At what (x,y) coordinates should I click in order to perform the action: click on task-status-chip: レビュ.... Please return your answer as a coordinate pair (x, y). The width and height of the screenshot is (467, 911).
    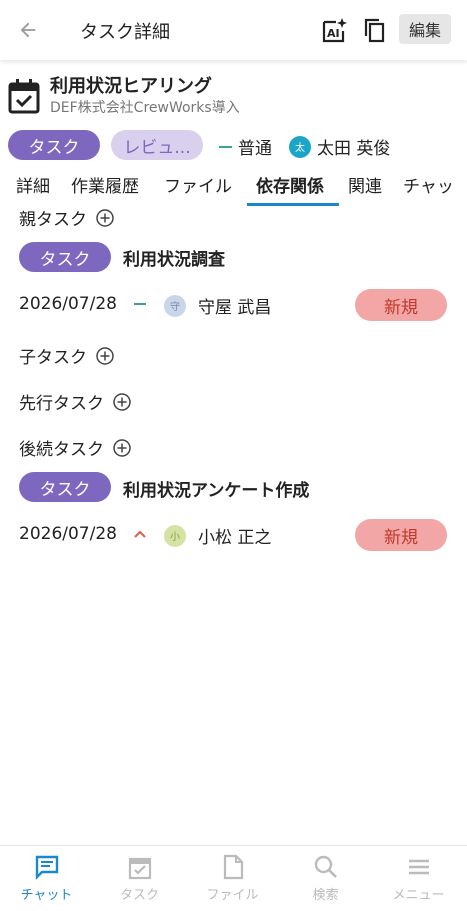
    Looking at the image, I should click on (157, 145).